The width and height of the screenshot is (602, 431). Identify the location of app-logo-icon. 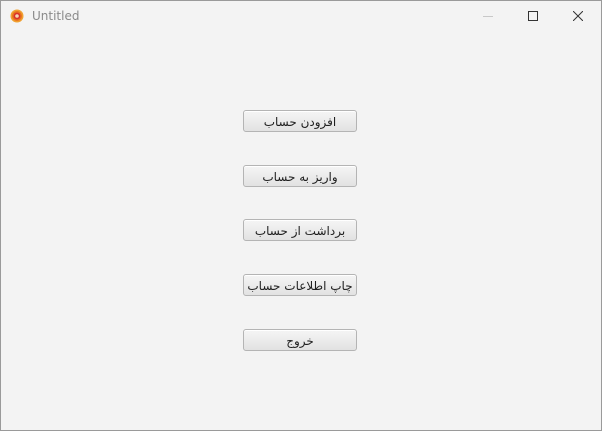
(17, 16).